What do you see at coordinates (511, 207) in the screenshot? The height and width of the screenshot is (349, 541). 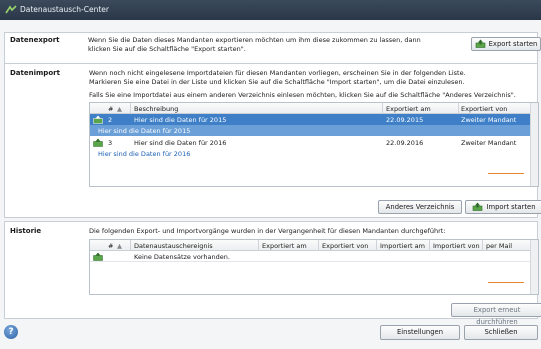 I see `import-start-label: Import starten` at bounding box center [511, 207].